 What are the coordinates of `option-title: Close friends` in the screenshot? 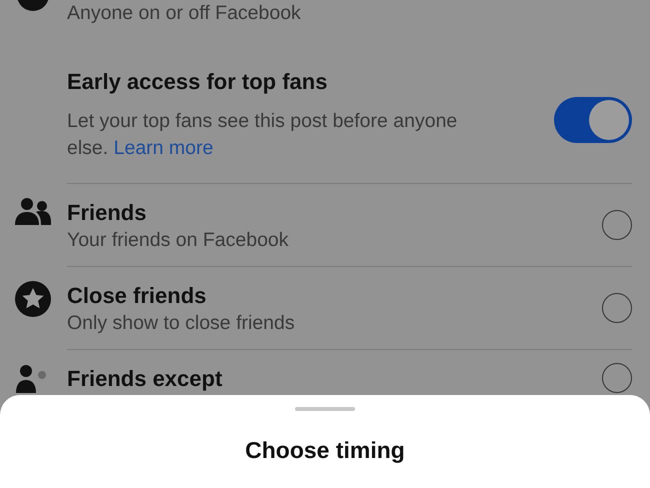 It's located at (137, 296).